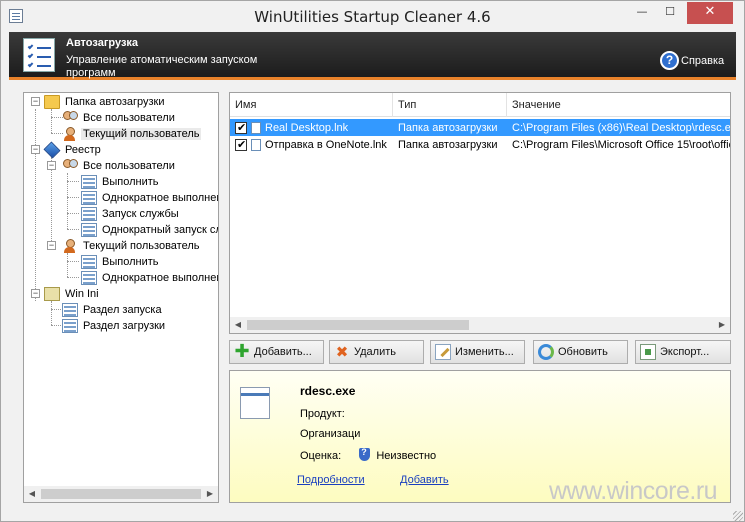 The image size is (745, 522). I want to click on add-link: Добавить, so click(424, 480).